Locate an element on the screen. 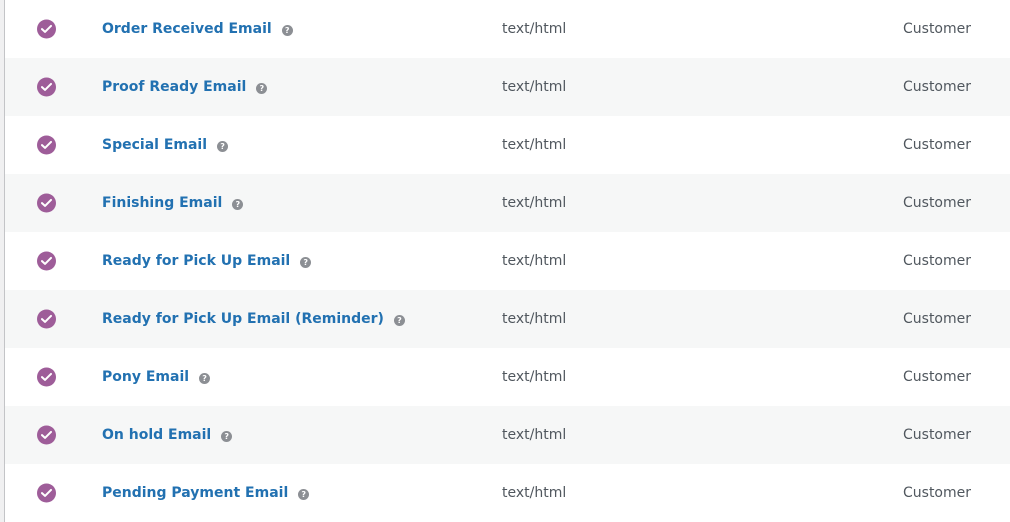  table-row: Special Email ? text/html Customer is located at coordinates (507, 145).